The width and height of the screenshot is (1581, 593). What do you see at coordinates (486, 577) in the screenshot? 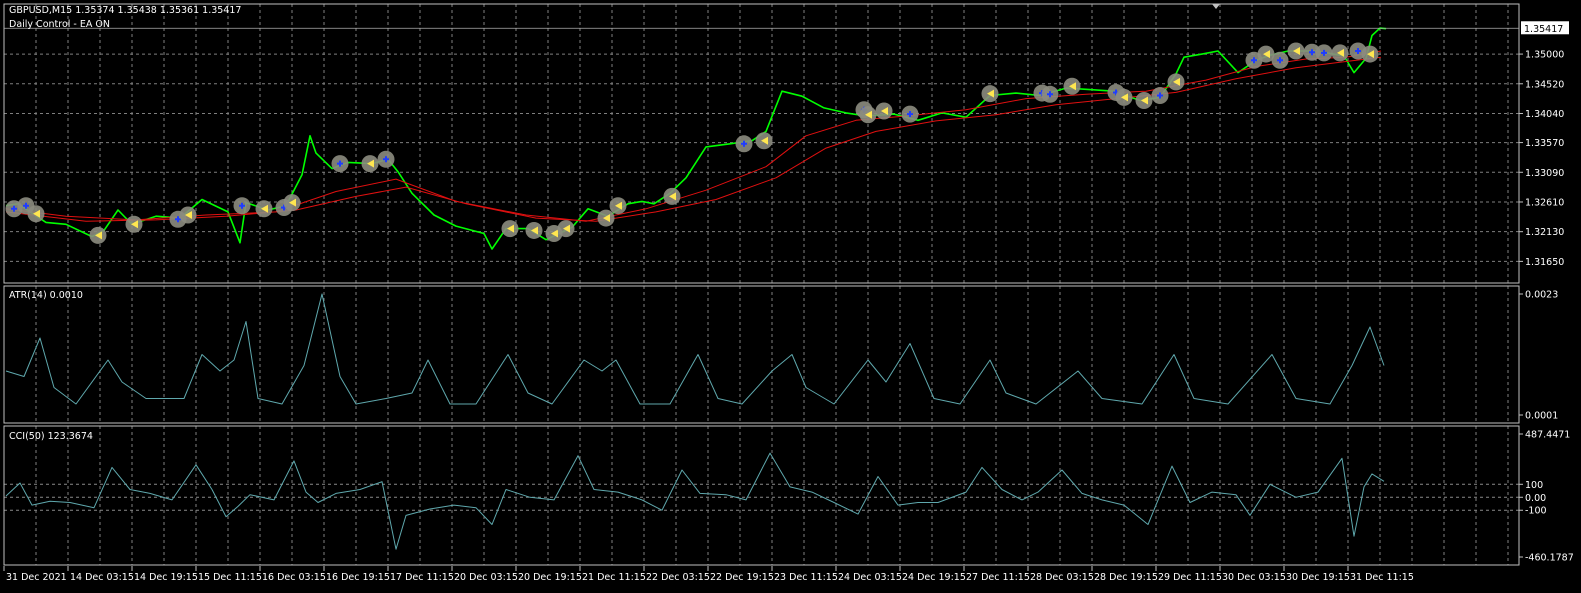
I see `time-tick-label: 20 Dec 03:15` at bounding box center [486, 577].